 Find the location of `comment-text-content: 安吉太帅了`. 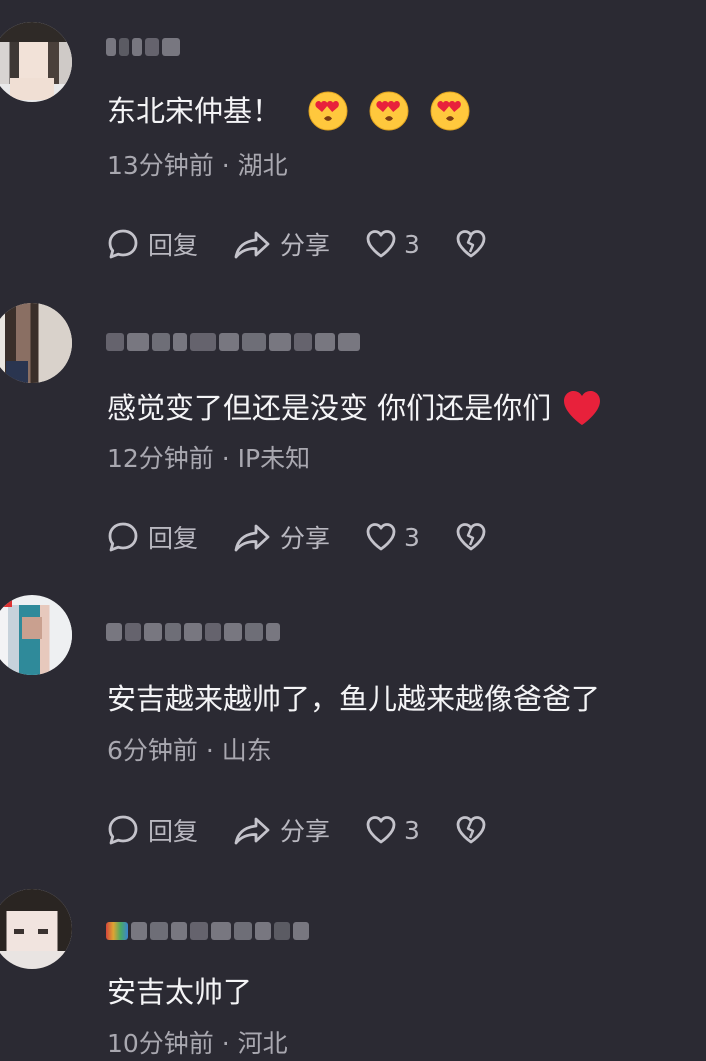

comment-text-content: 安吉太帅了 is located at coordinates (180, 992).